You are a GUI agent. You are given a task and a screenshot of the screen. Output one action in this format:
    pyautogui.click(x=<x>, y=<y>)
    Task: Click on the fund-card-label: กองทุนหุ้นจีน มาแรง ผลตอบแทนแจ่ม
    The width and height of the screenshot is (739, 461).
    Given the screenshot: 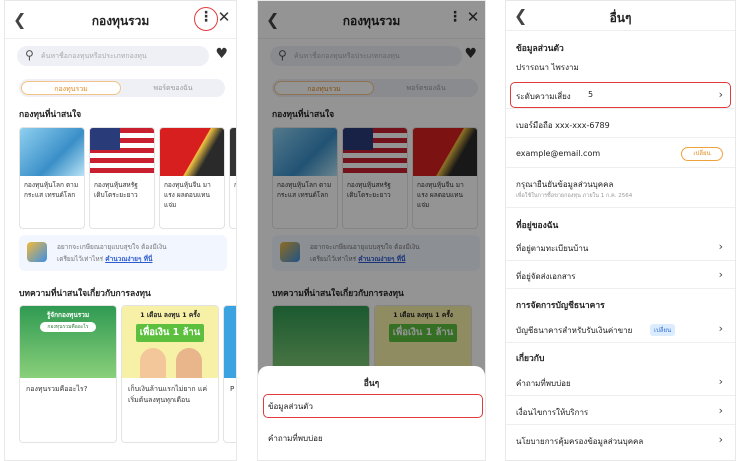 What is the action you would take?
    pyautogui.click(x=187, y=195)
    